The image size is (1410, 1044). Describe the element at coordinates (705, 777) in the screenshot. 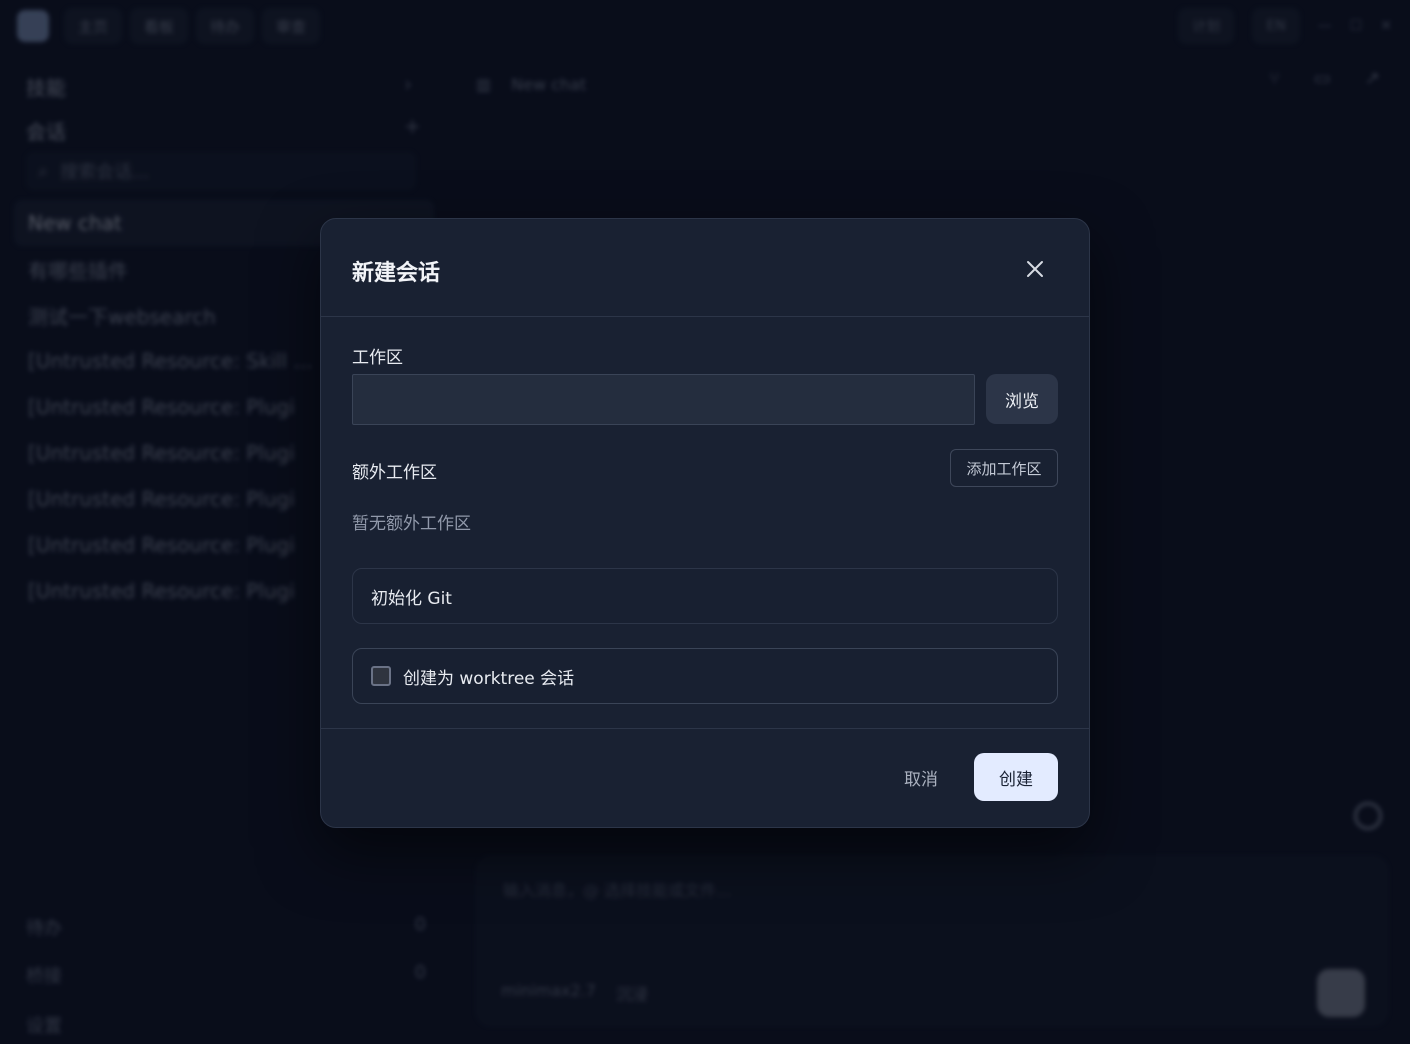

I see `dialog-footer: 取消 创建` at that location.